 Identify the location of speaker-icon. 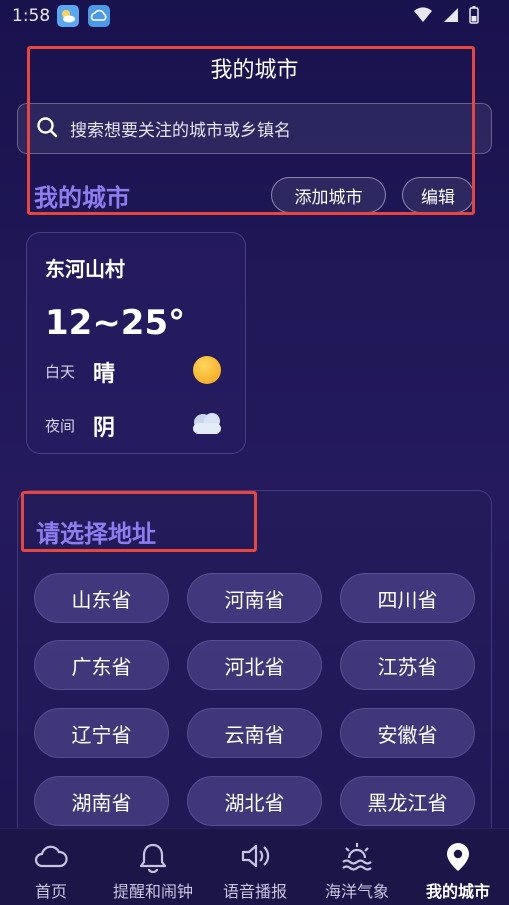
(255, 858).